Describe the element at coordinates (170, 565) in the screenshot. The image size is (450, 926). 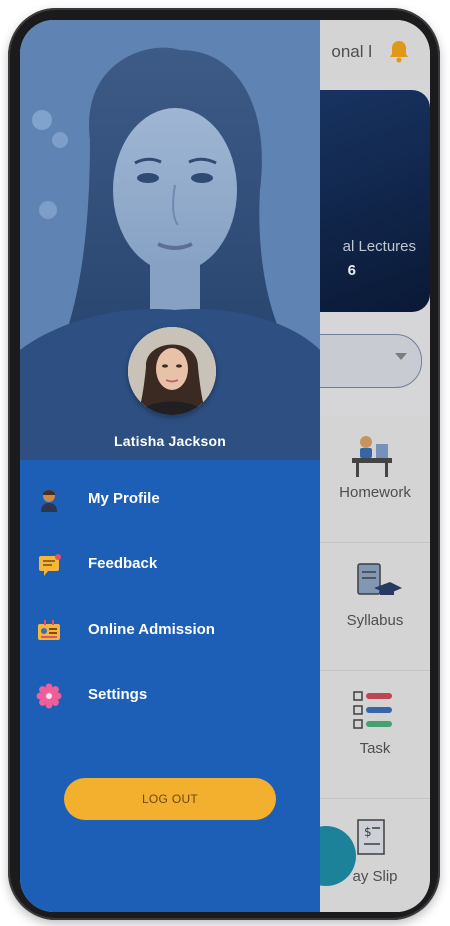
I see `menu-item-feedback: Feedback` at that location.